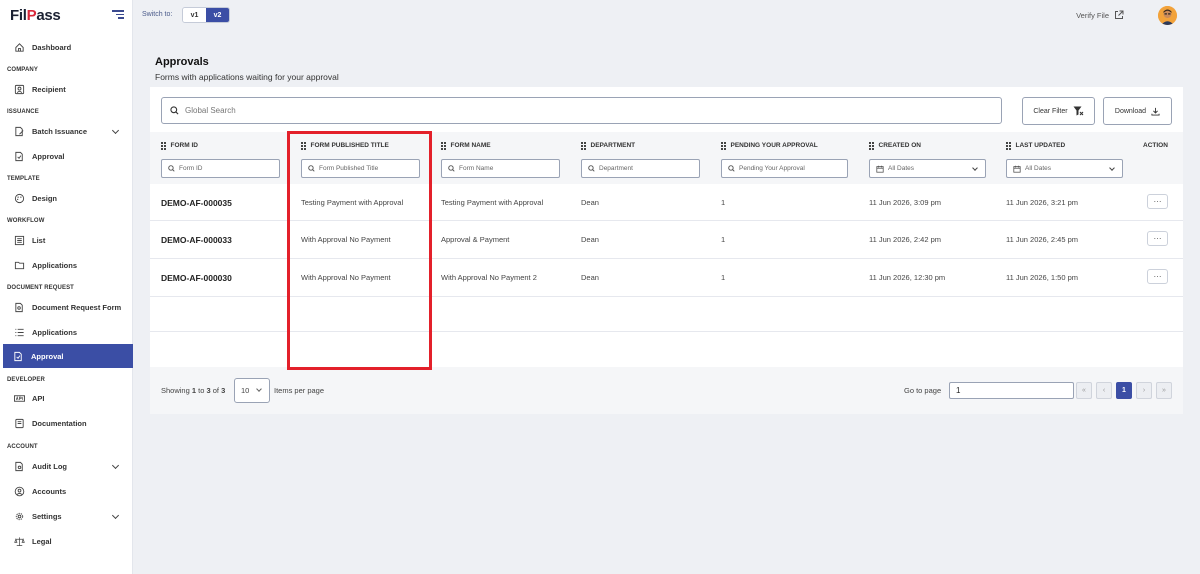  Describe the element at coordinates (19, 516) in the screenshot. I see `gear-icon` at that location.